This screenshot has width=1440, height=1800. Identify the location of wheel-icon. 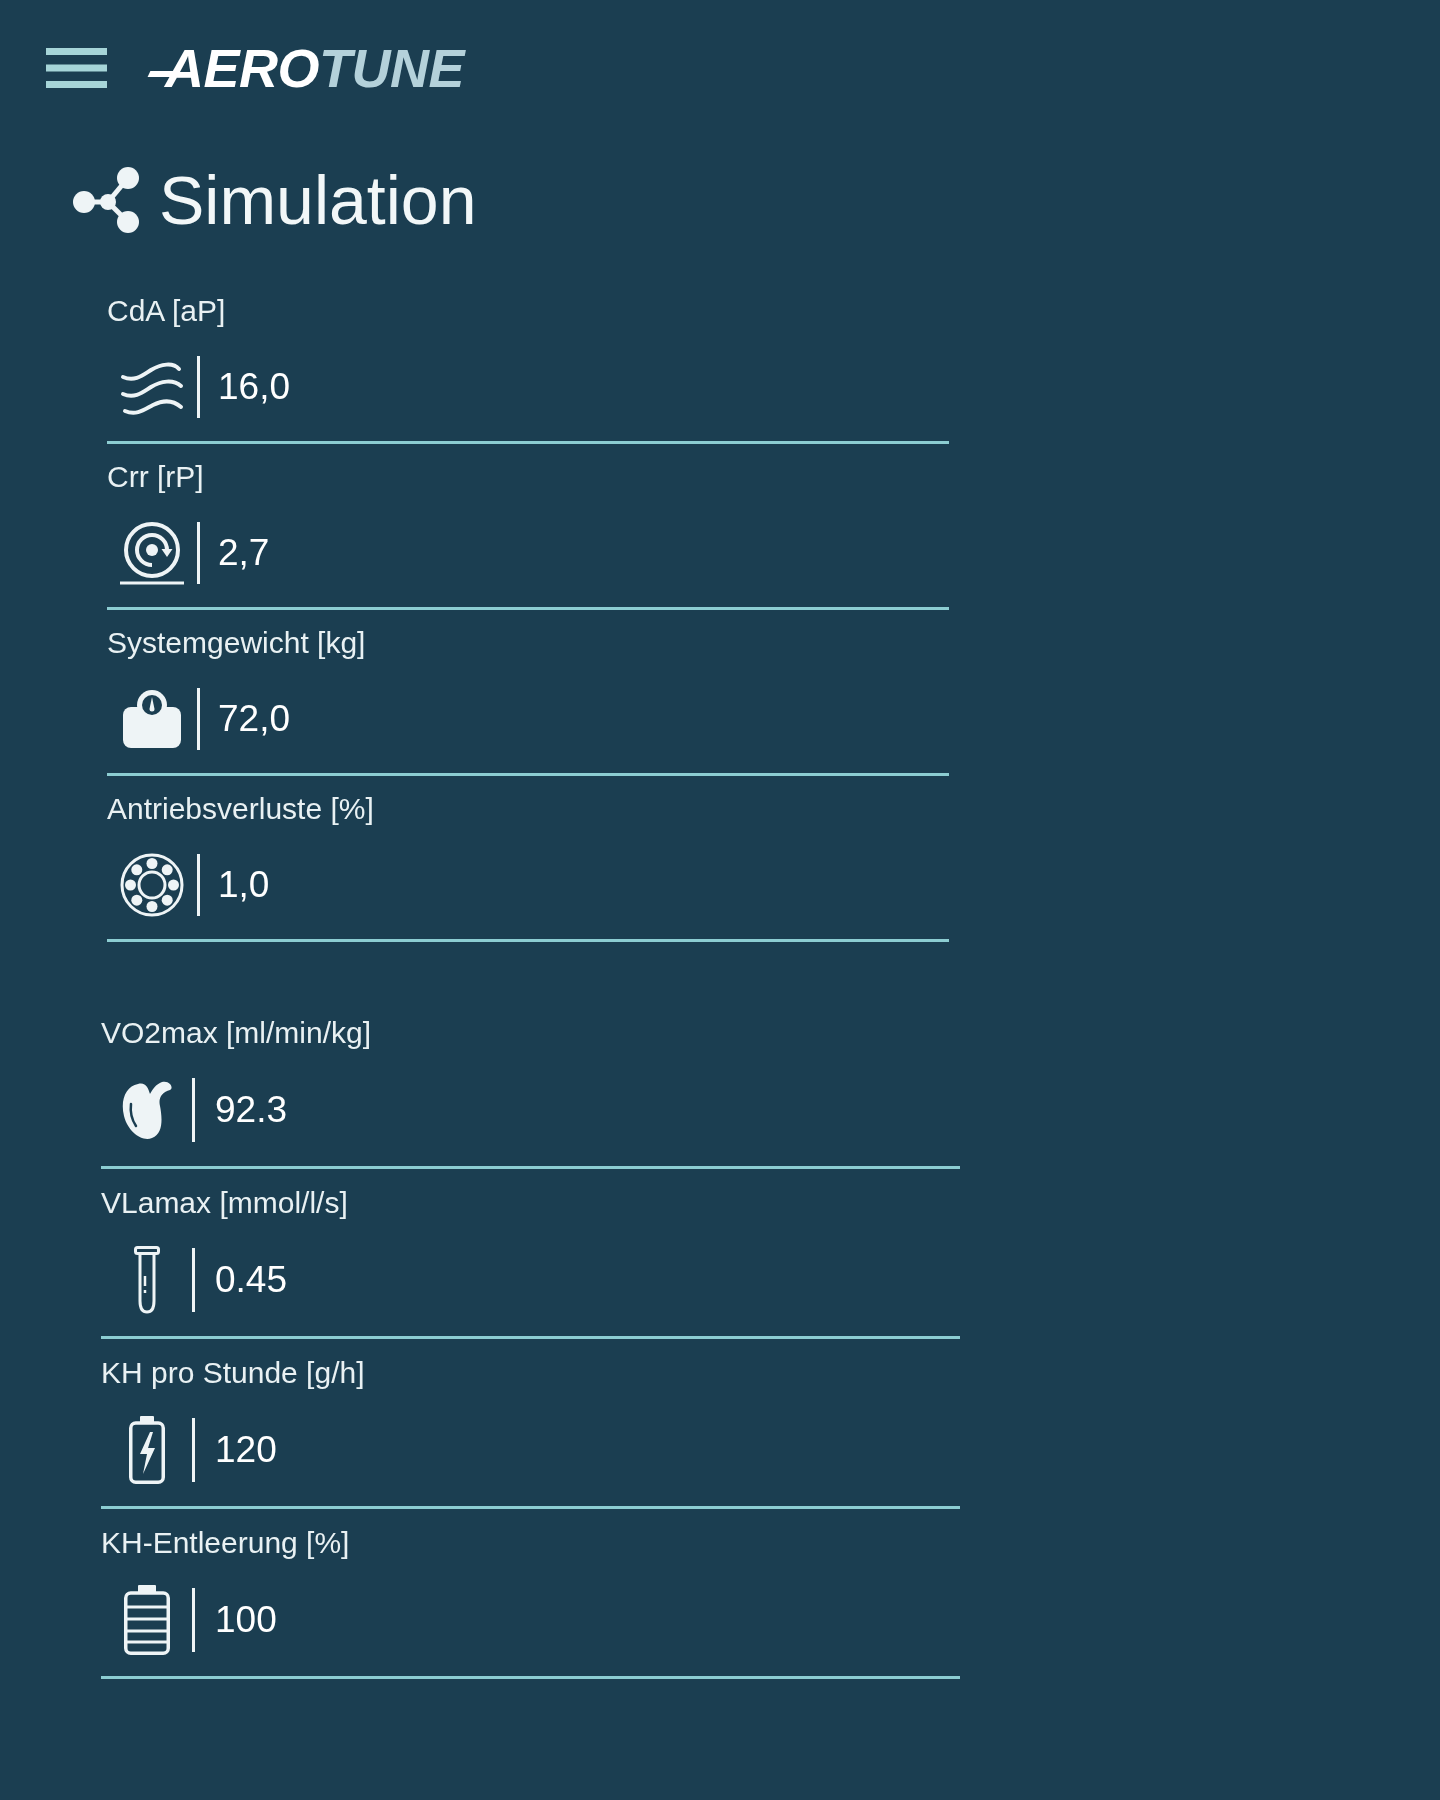
(152, 553).